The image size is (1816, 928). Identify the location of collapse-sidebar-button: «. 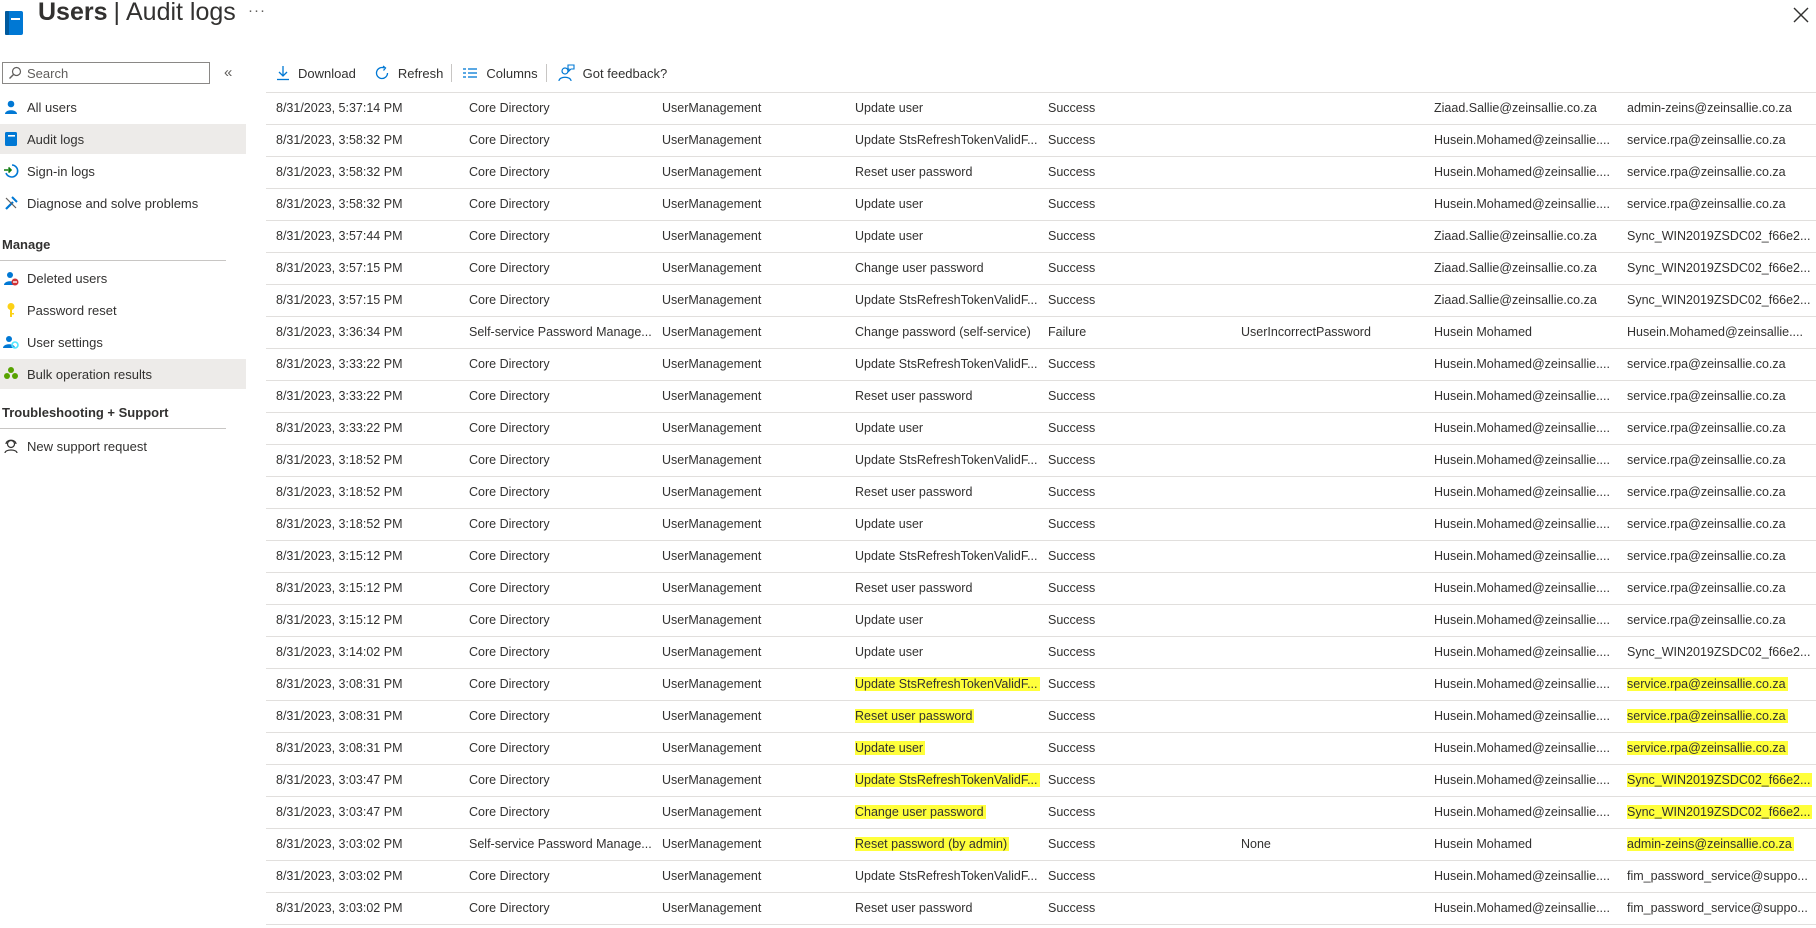
(228, 72).